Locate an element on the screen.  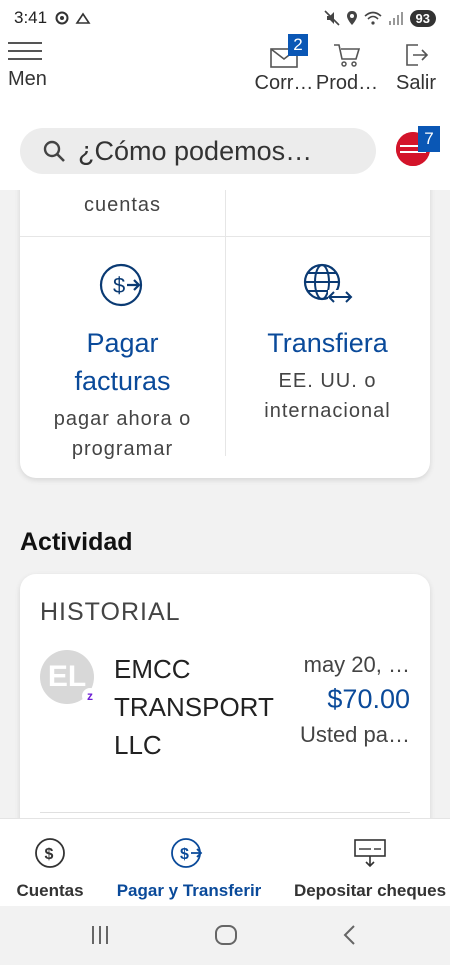
signal-icon is located at coordinates (395, 18).